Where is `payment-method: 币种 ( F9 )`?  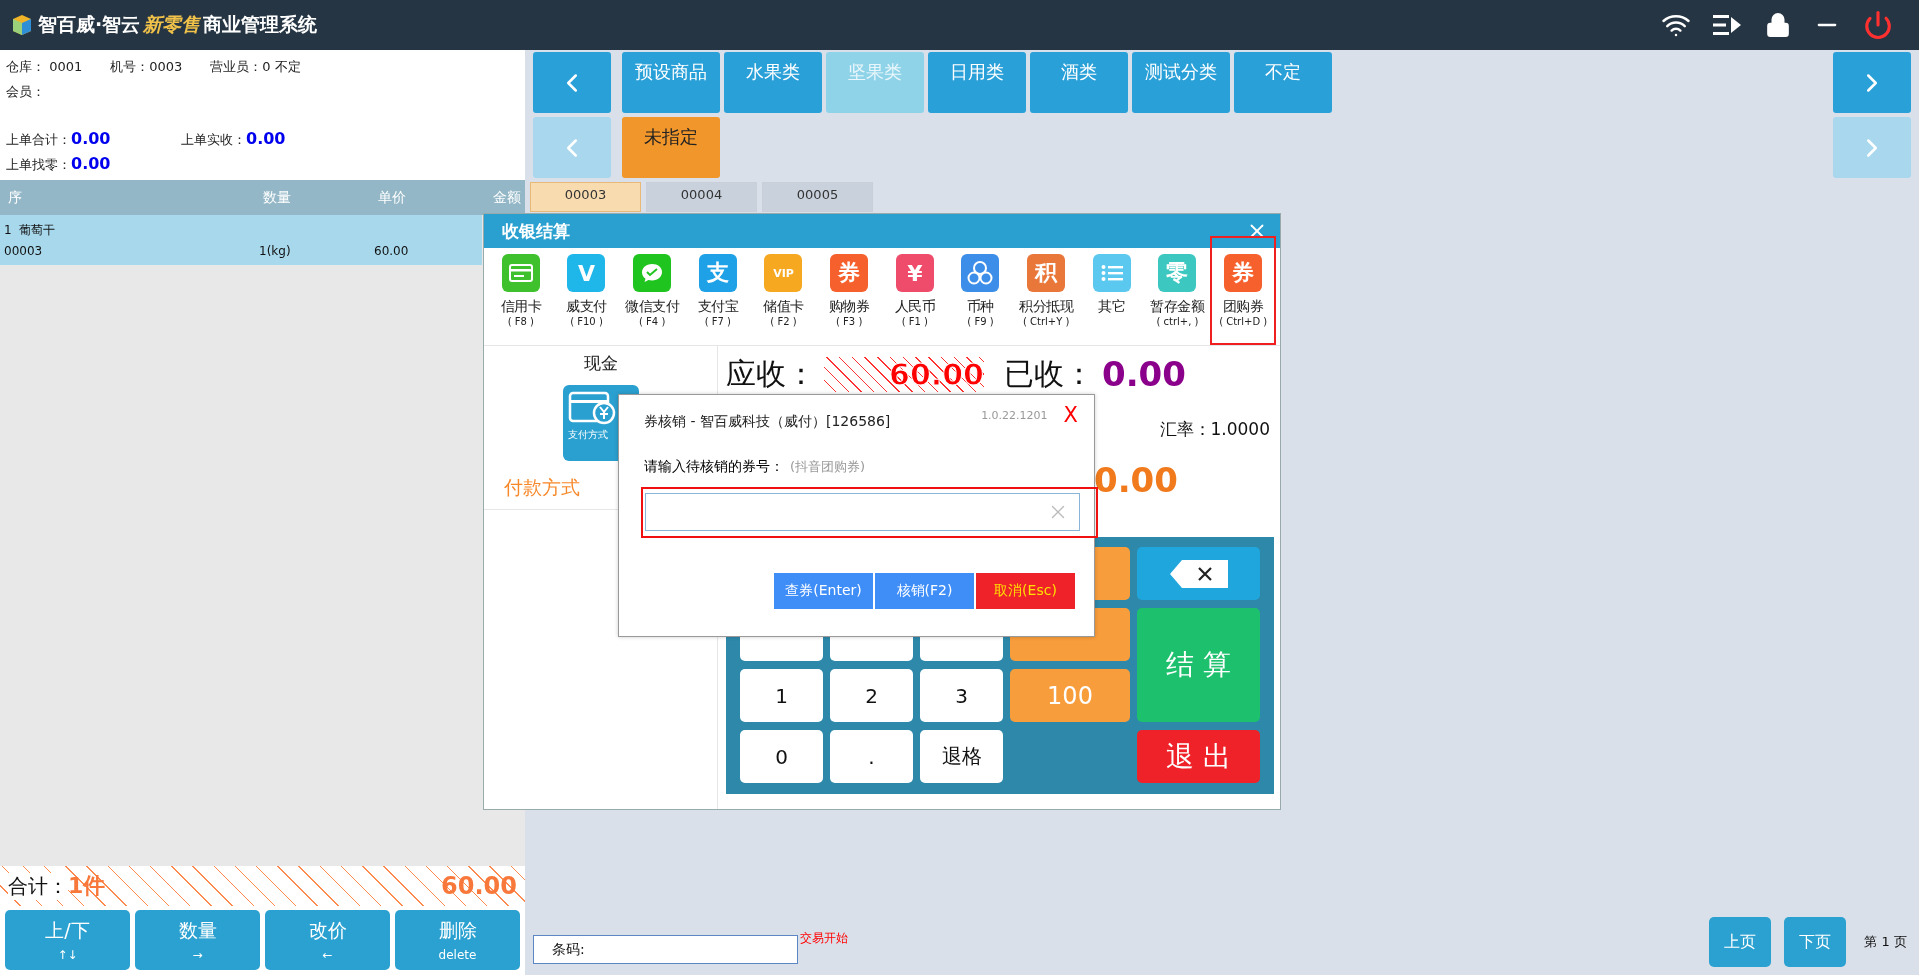
payment-method: 币种 ( F9 ) is located at coordinates (980, 290).